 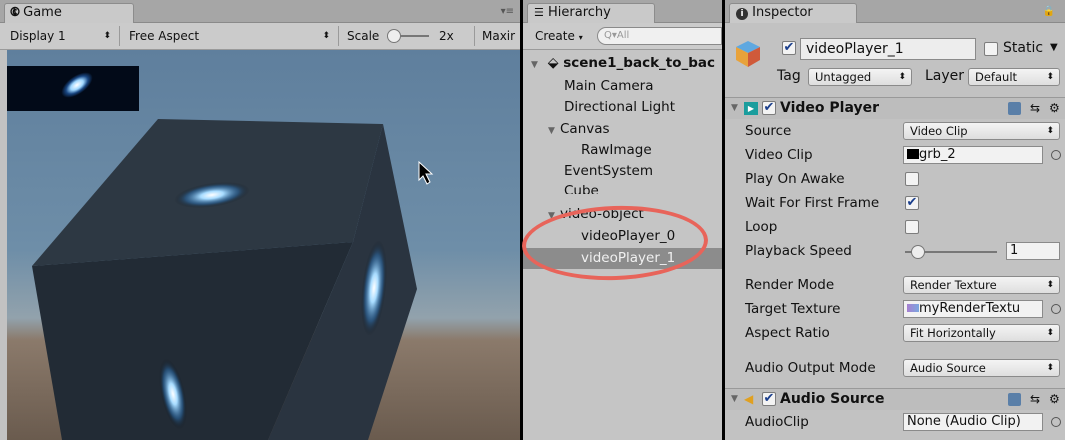 I want to click on tag-value: Untagged, so click(x=843, y=77).